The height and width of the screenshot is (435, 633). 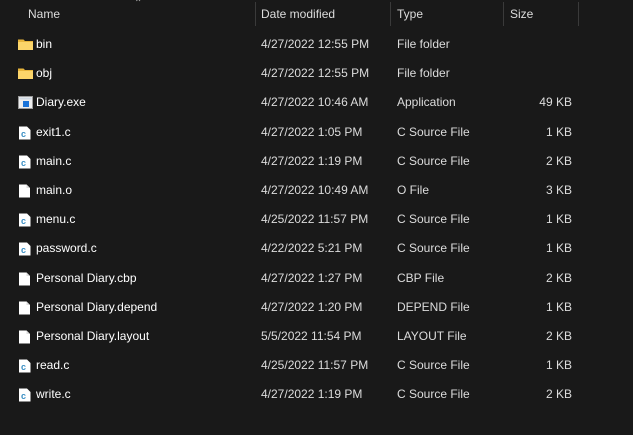 I want to click on file-date: 4/27/2022 10:46 AM, so click(x=315, y=102).